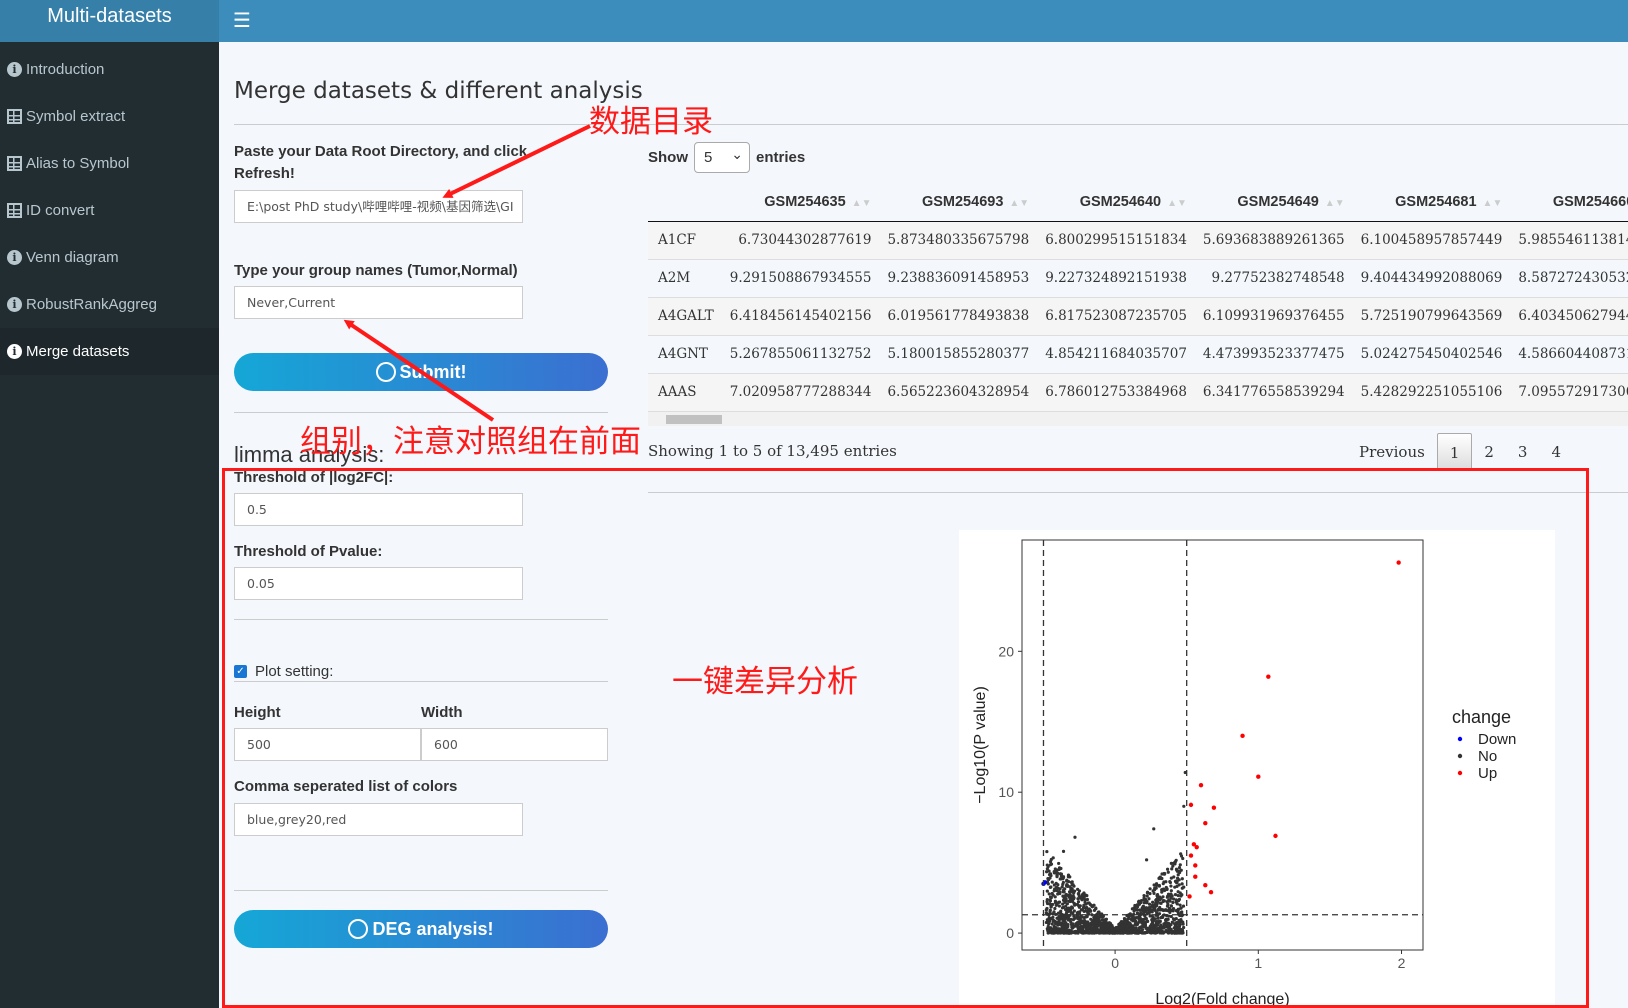 This screenshot has width=1628, height=1008. Describe the element at coordinates (1392, 452) in the screenshot. I see `pagination-previous: Previous` at that location.